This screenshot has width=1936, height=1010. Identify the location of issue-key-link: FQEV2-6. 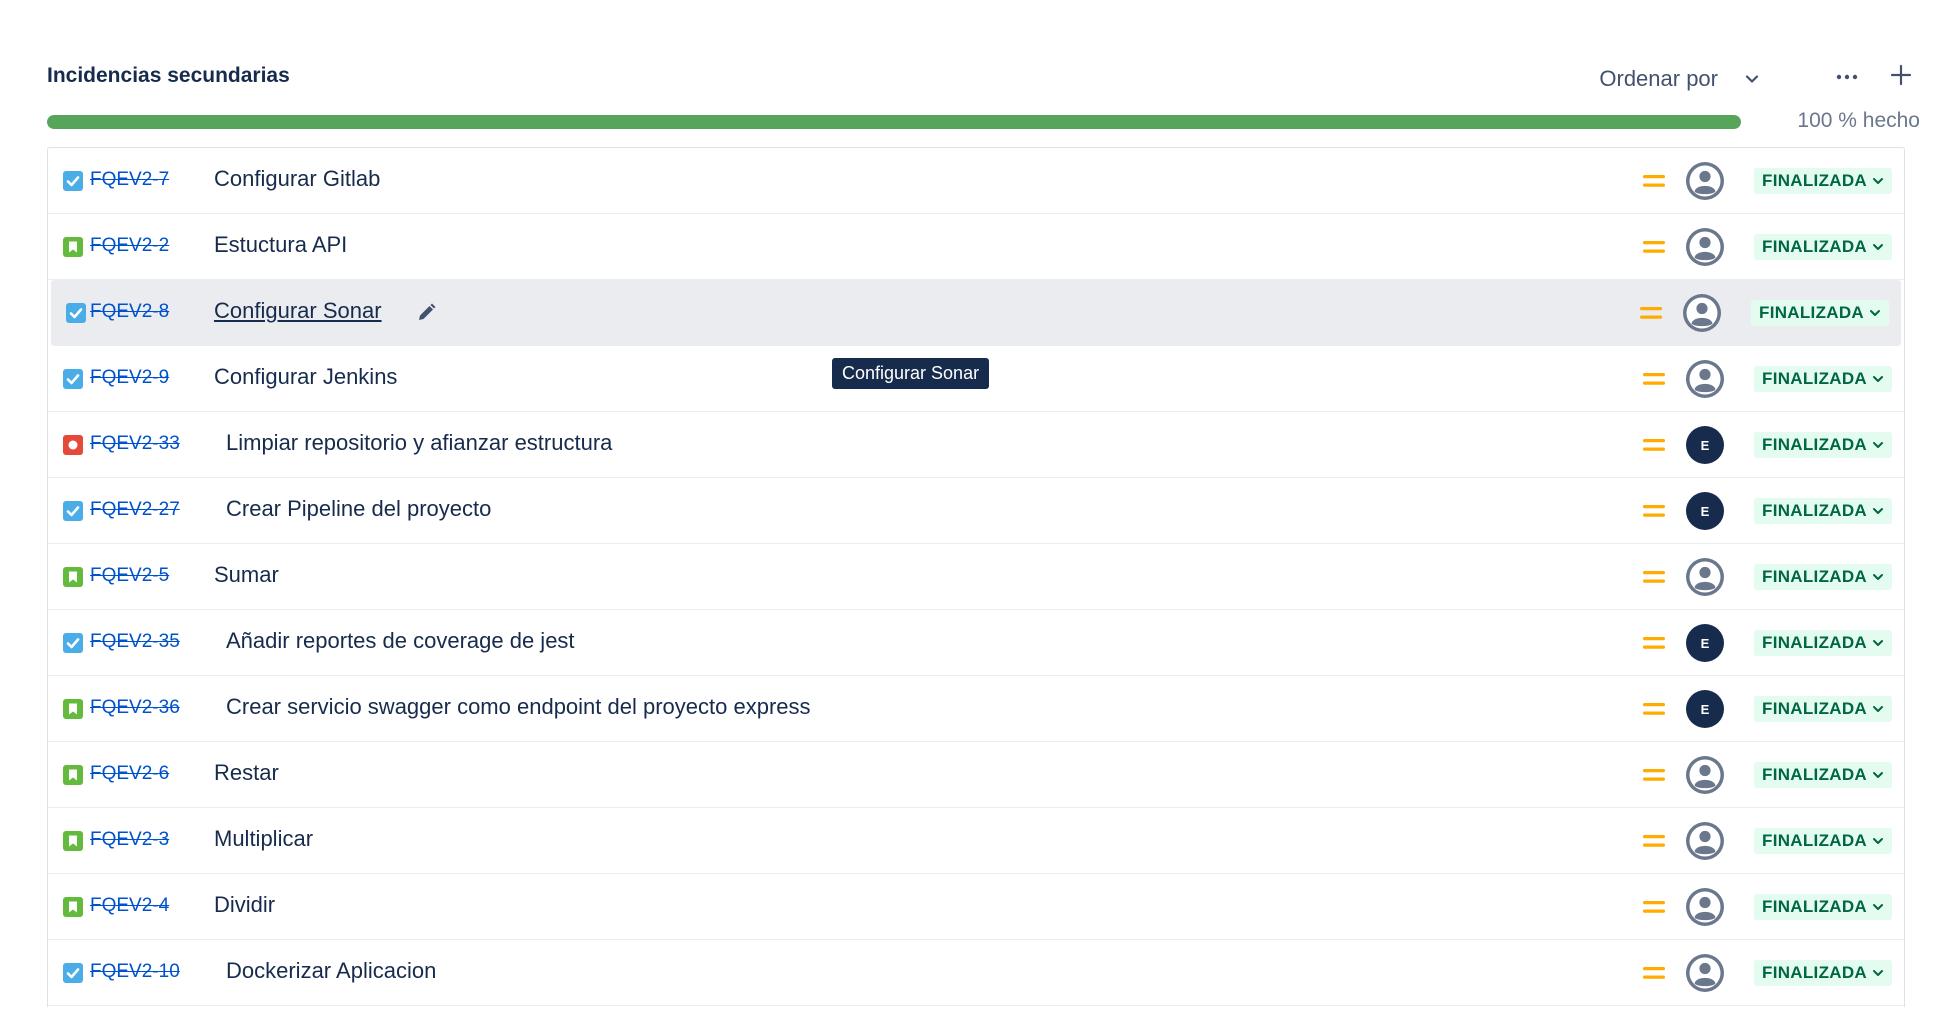
(129, 774).